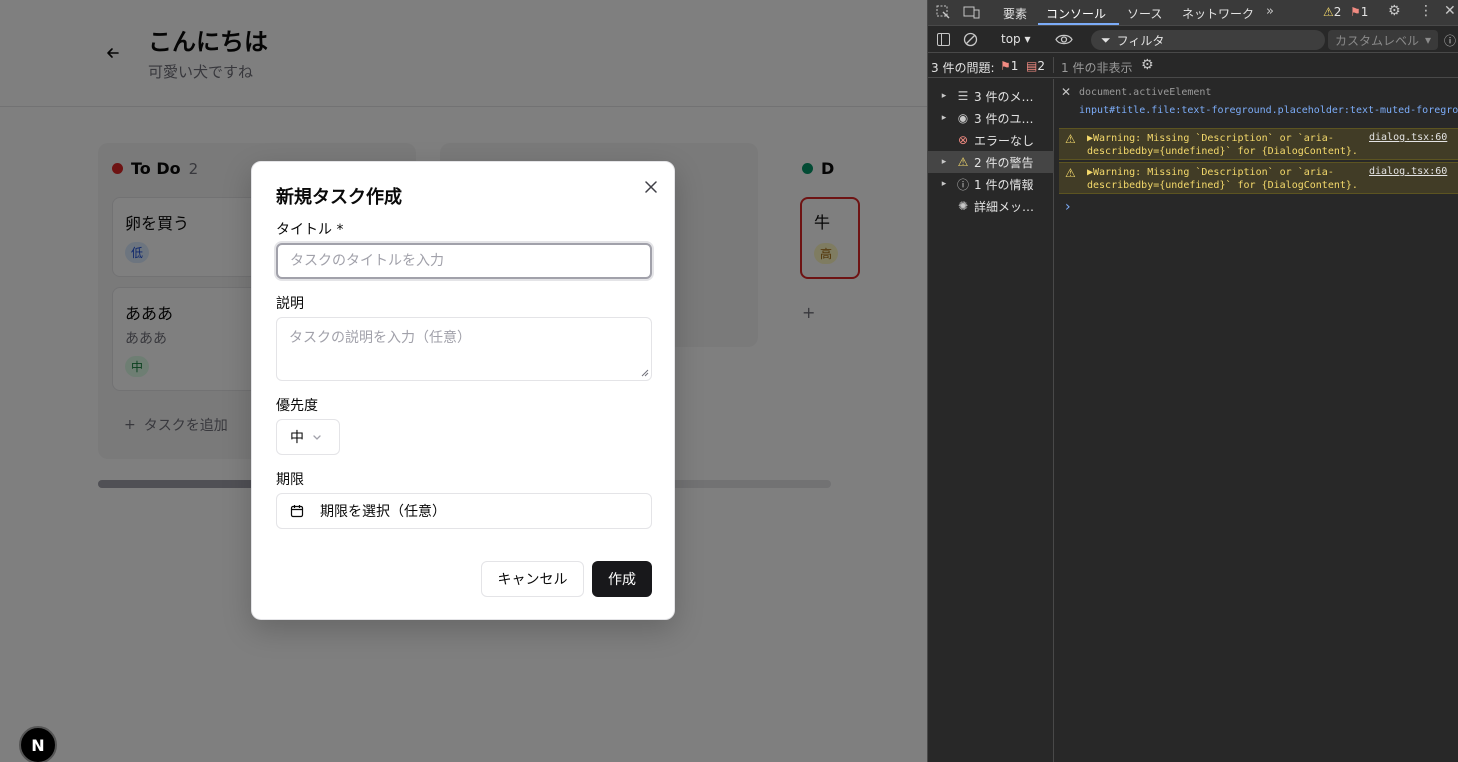  I want to click on issues-info-badge: ▤2, so click(1035, 66).